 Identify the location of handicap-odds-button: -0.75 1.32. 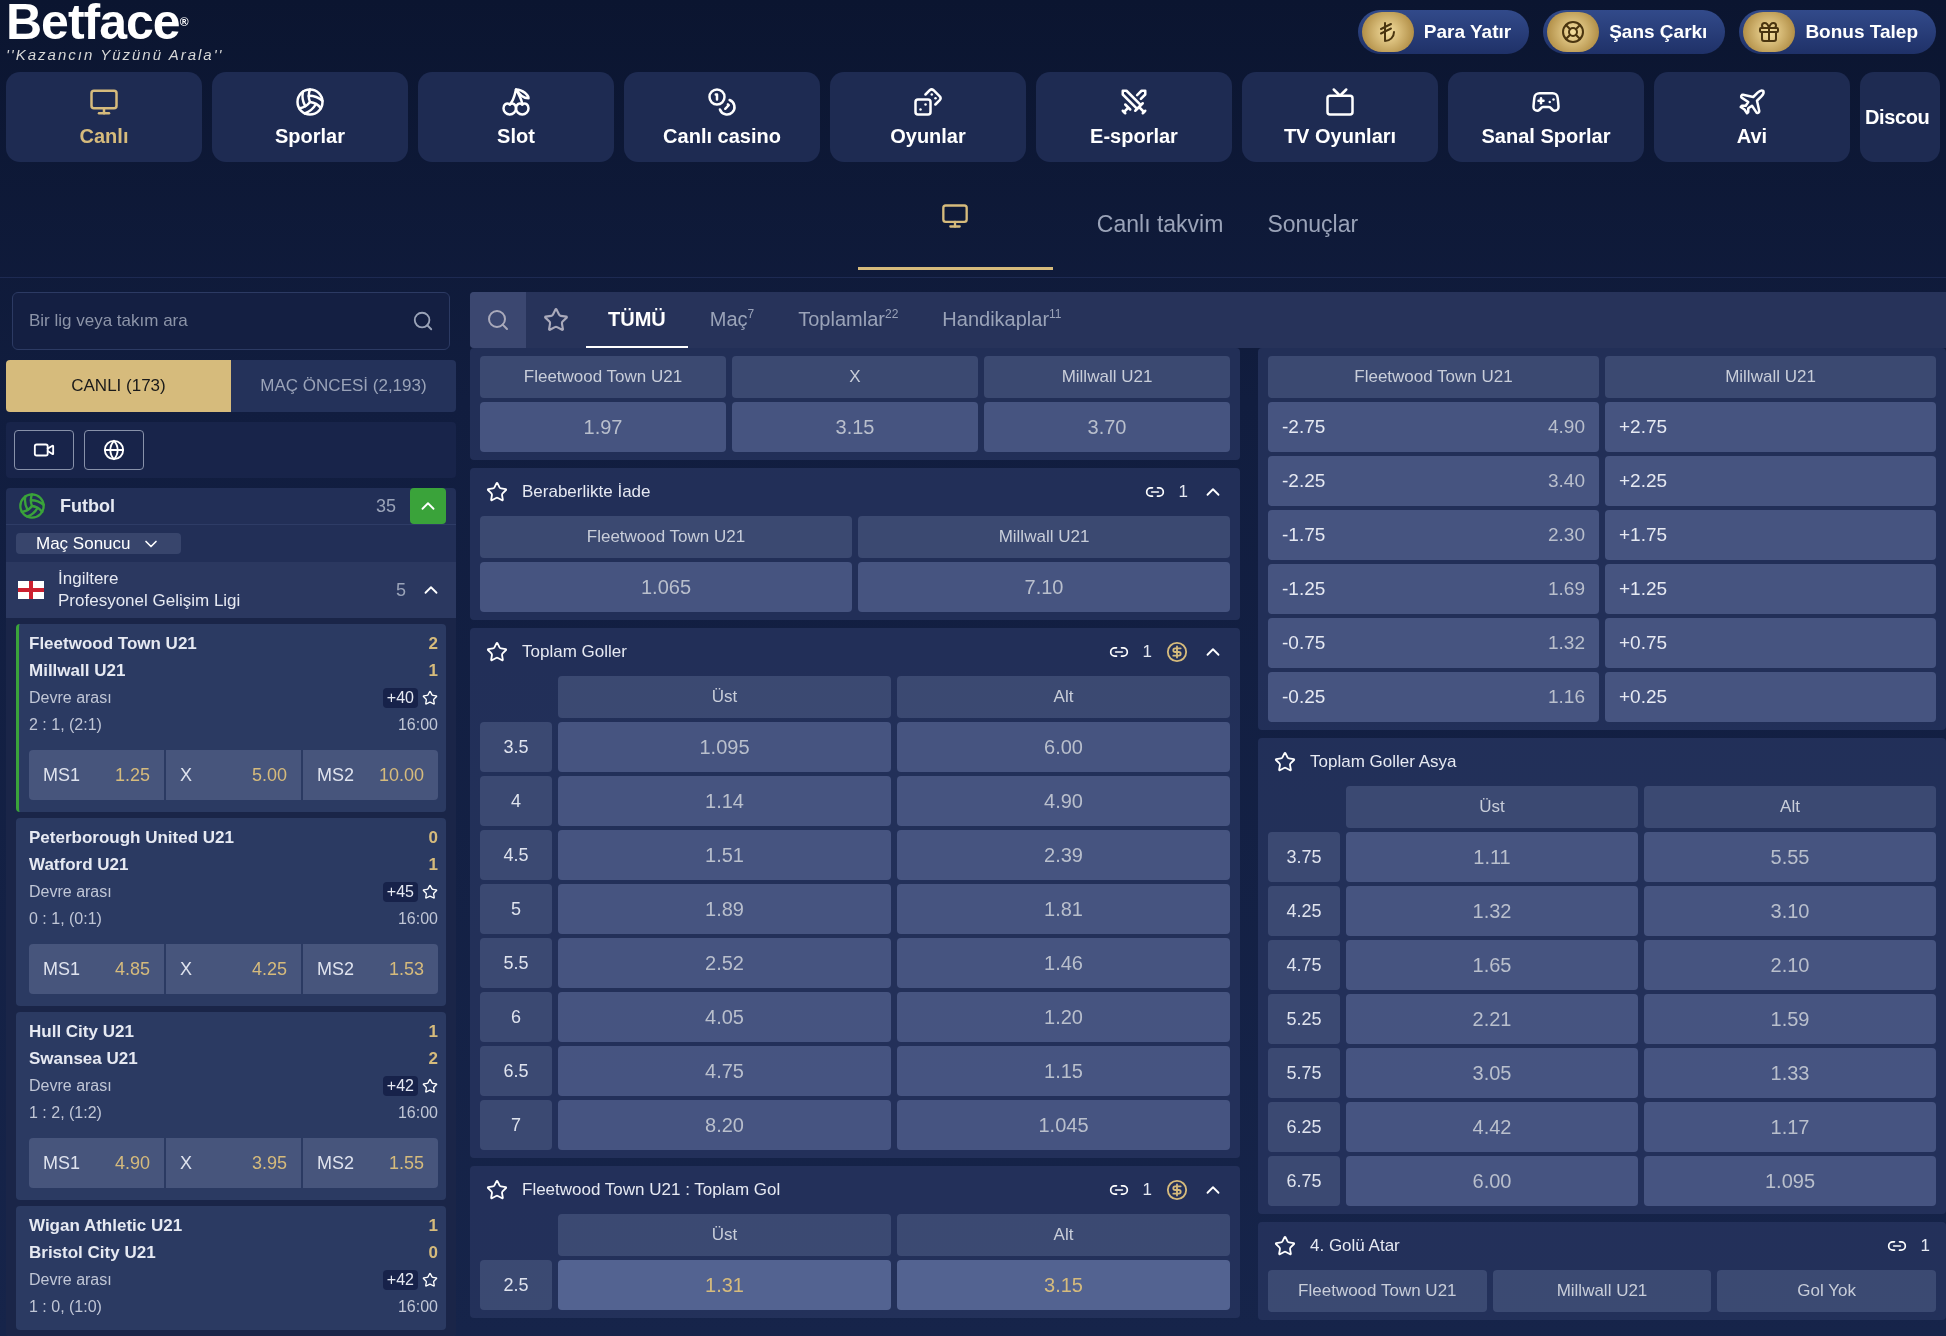
(1433, 643).